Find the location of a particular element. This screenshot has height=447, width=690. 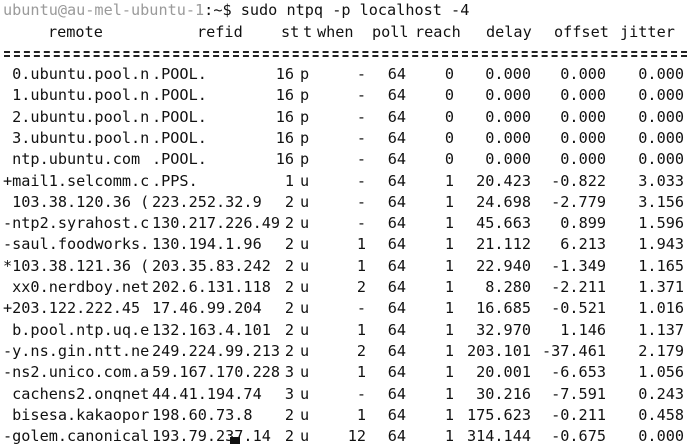

cell-when: 2 is located at coordinates (361, 287).